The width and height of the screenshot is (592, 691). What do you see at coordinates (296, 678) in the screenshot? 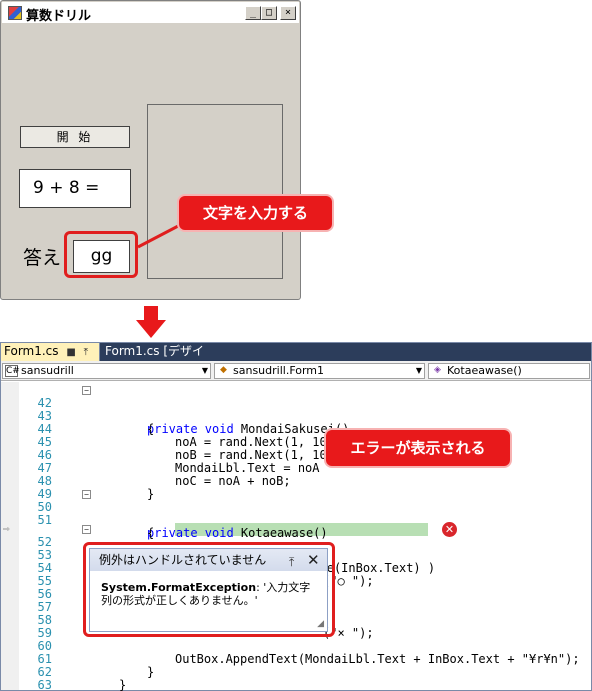
I see `code-line: 63 }` at bounding box center [296, 678].